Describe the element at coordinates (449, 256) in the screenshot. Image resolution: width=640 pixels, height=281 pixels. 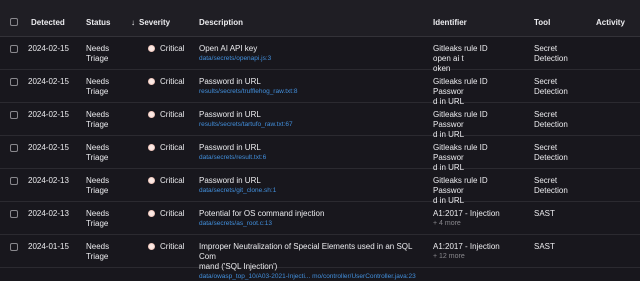
I see `more-identifiers: + 12 more` at that location.